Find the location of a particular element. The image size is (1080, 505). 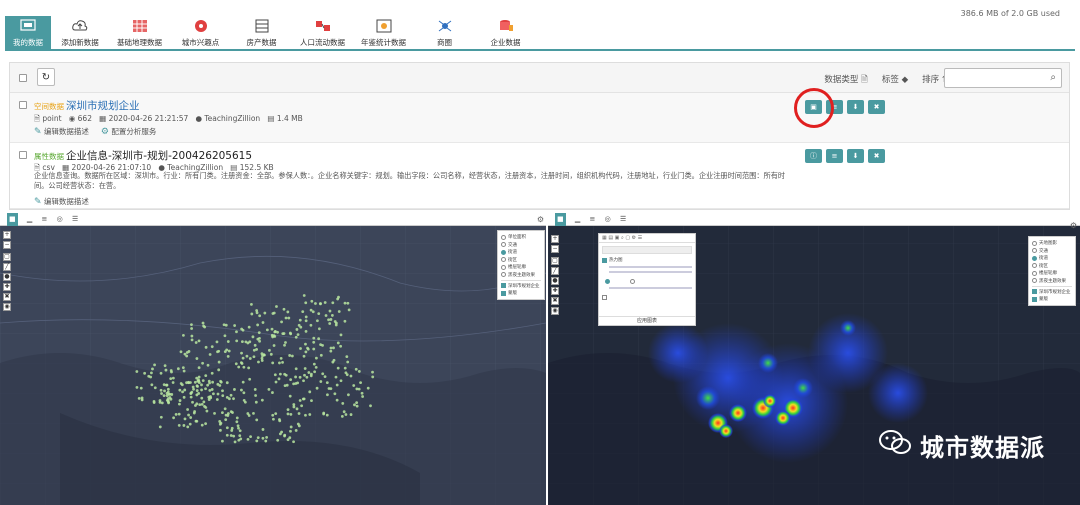

item-title-link: 深圳市规划企业 is located at coordinates (103, 105).